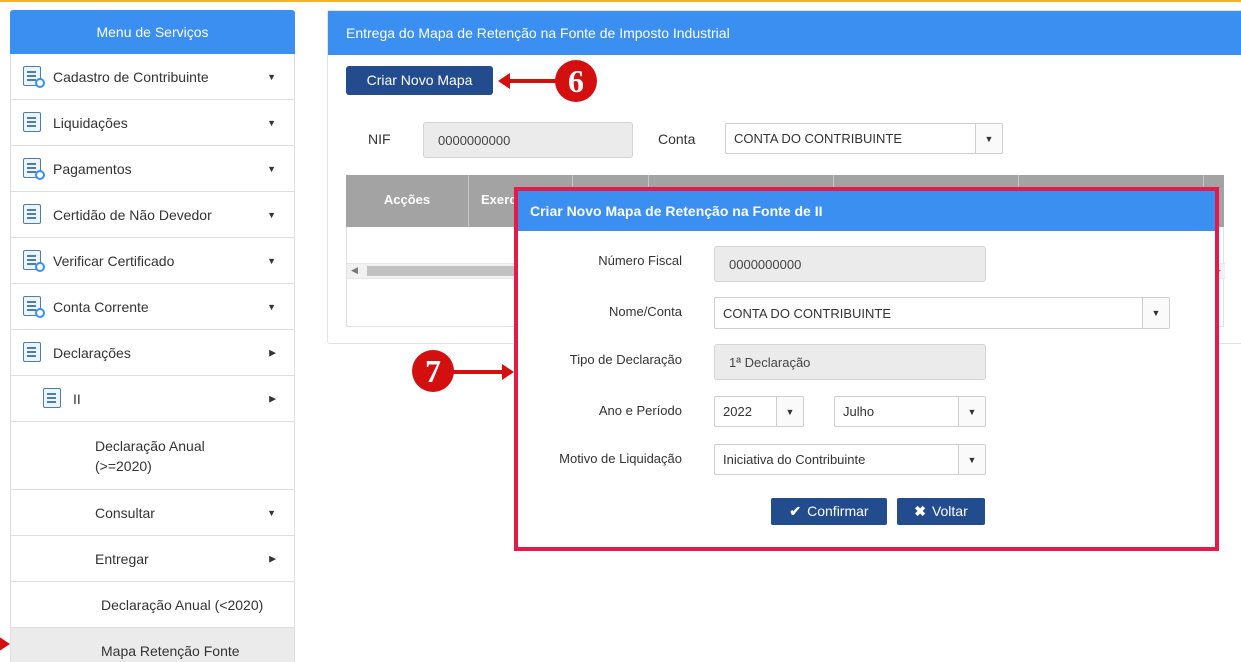 This screenshot has height=662, width=1241. I want to click on ii-document-icon, so click(54, 398).